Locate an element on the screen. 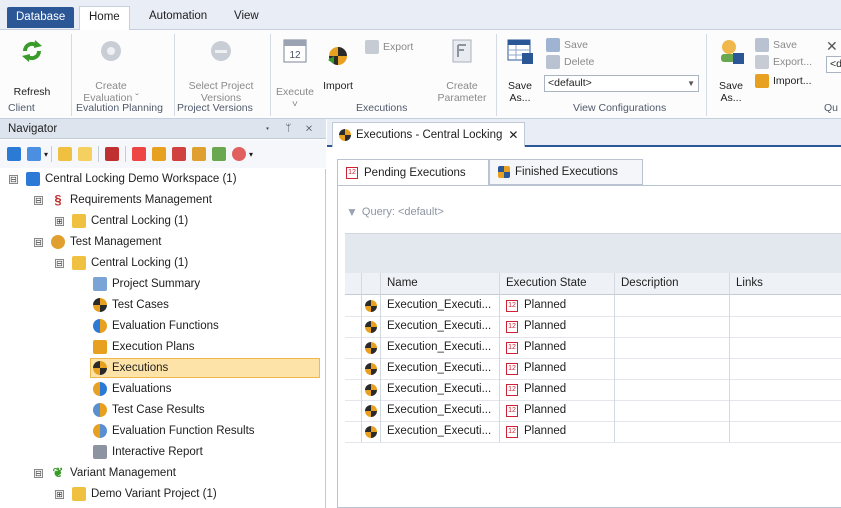  tree-node-project-summary: Project Summary is located at coordinates (146, 284).